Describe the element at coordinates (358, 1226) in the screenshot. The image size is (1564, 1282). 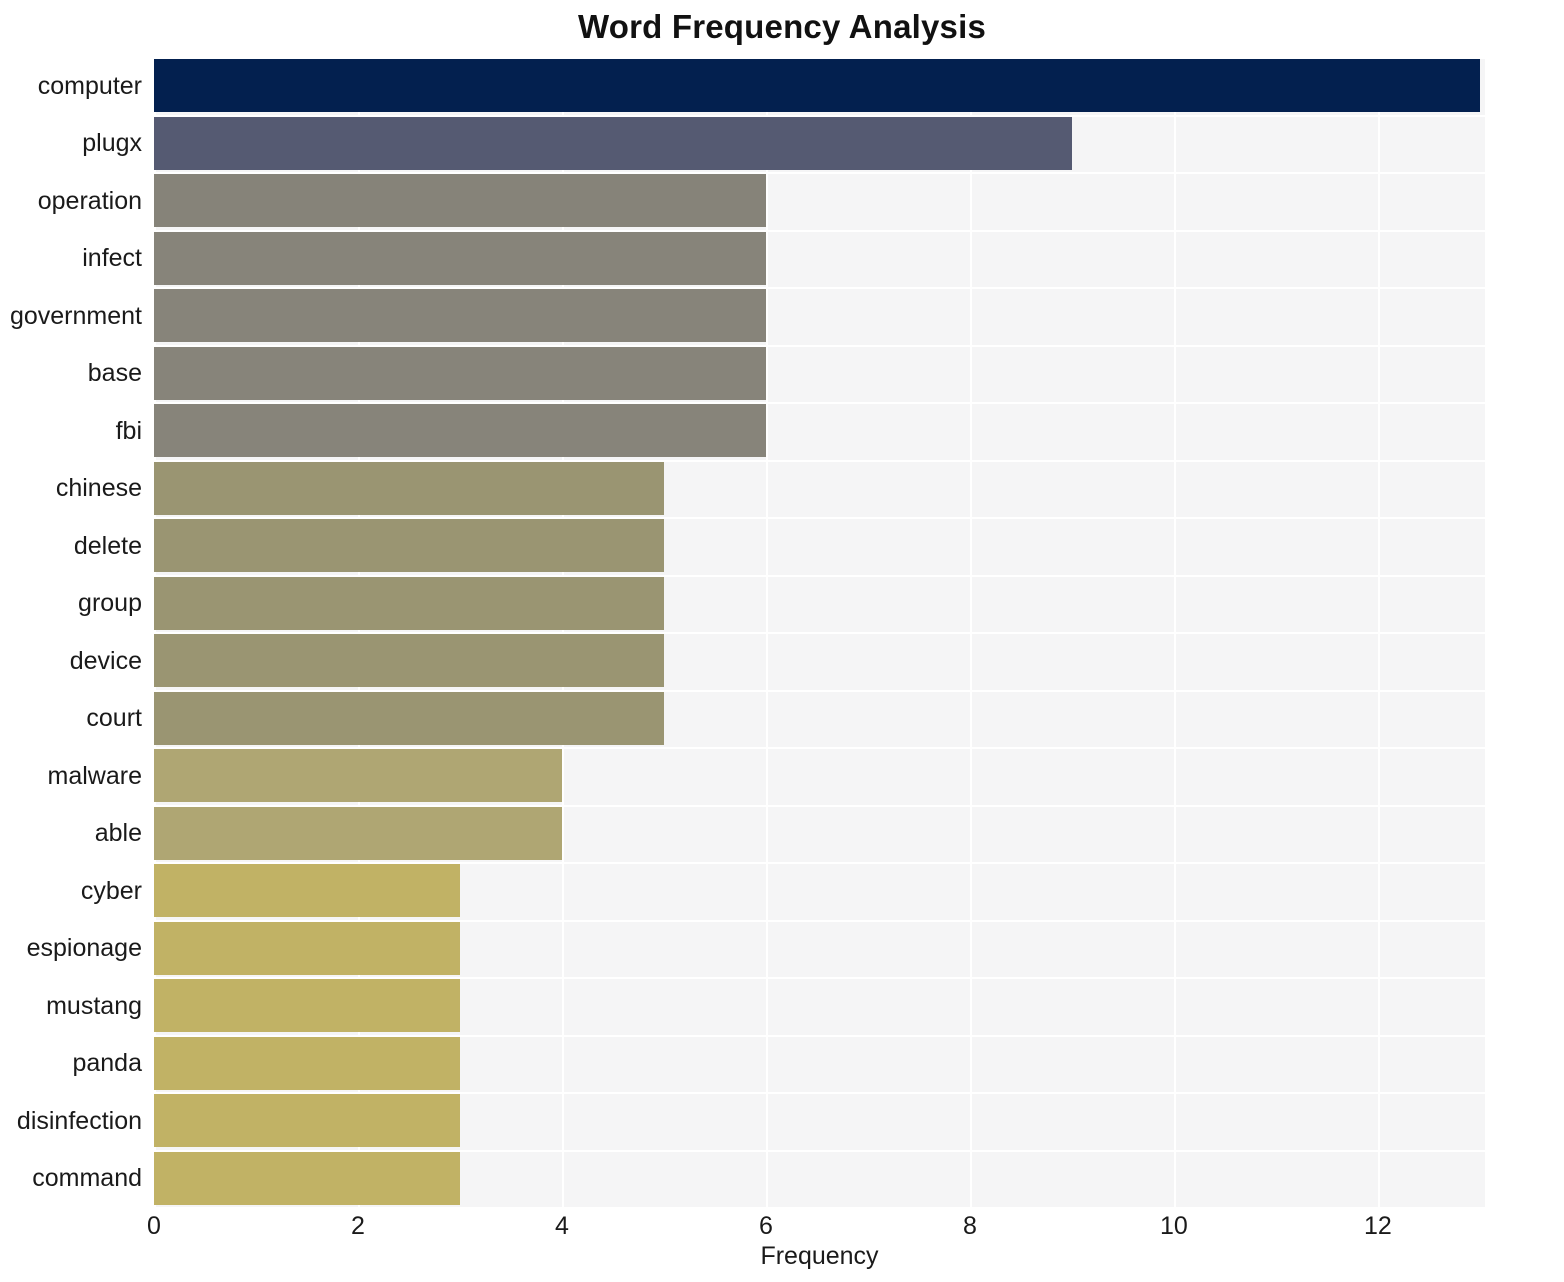
I see `x-tick-label-2: 2` at that location.